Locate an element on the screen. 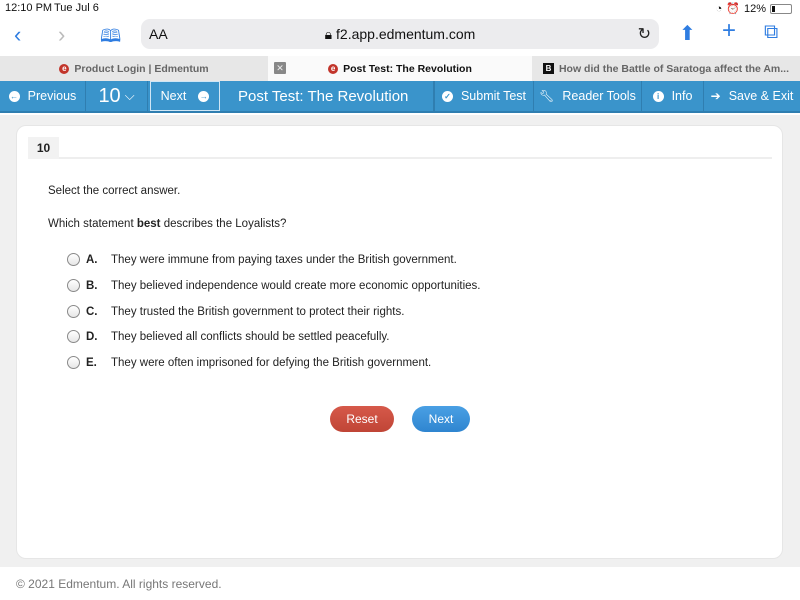  tabs-overview-icon: ⧉ is located at coordinates (771, 32).